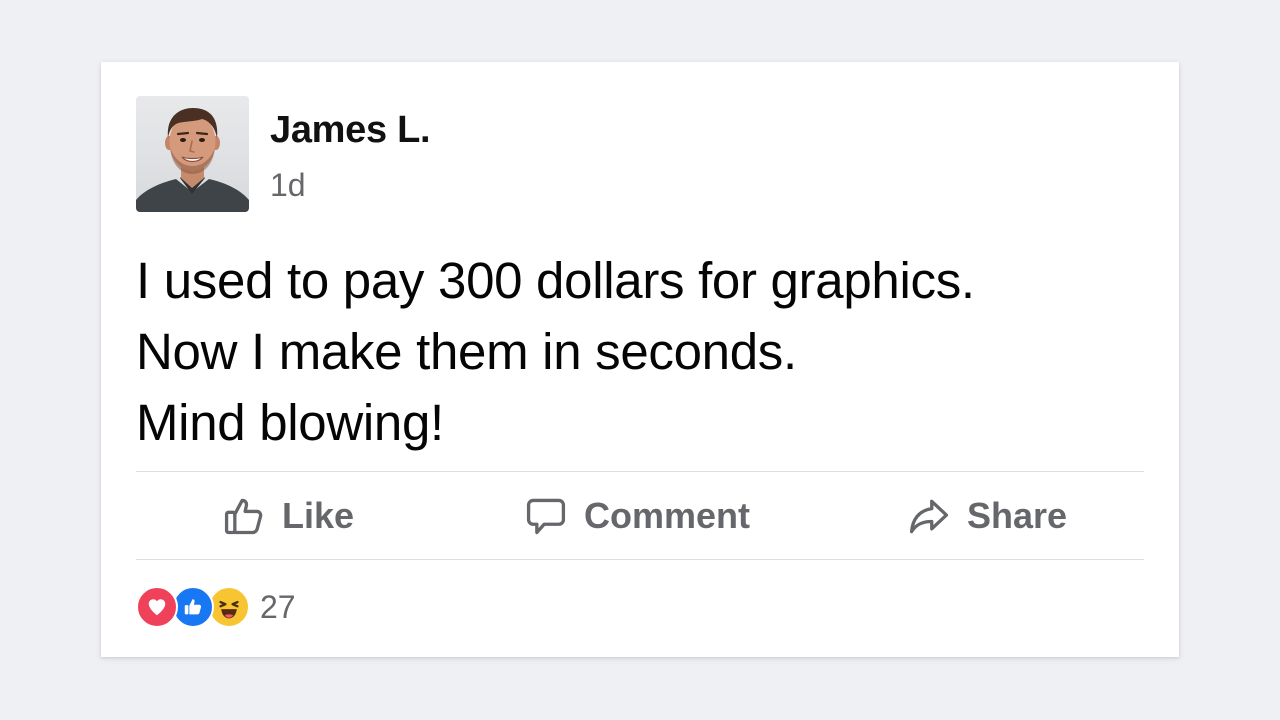 This screenshot has height=720, width=1280. I want to click on reaction-count: 27, so click(278, 607).